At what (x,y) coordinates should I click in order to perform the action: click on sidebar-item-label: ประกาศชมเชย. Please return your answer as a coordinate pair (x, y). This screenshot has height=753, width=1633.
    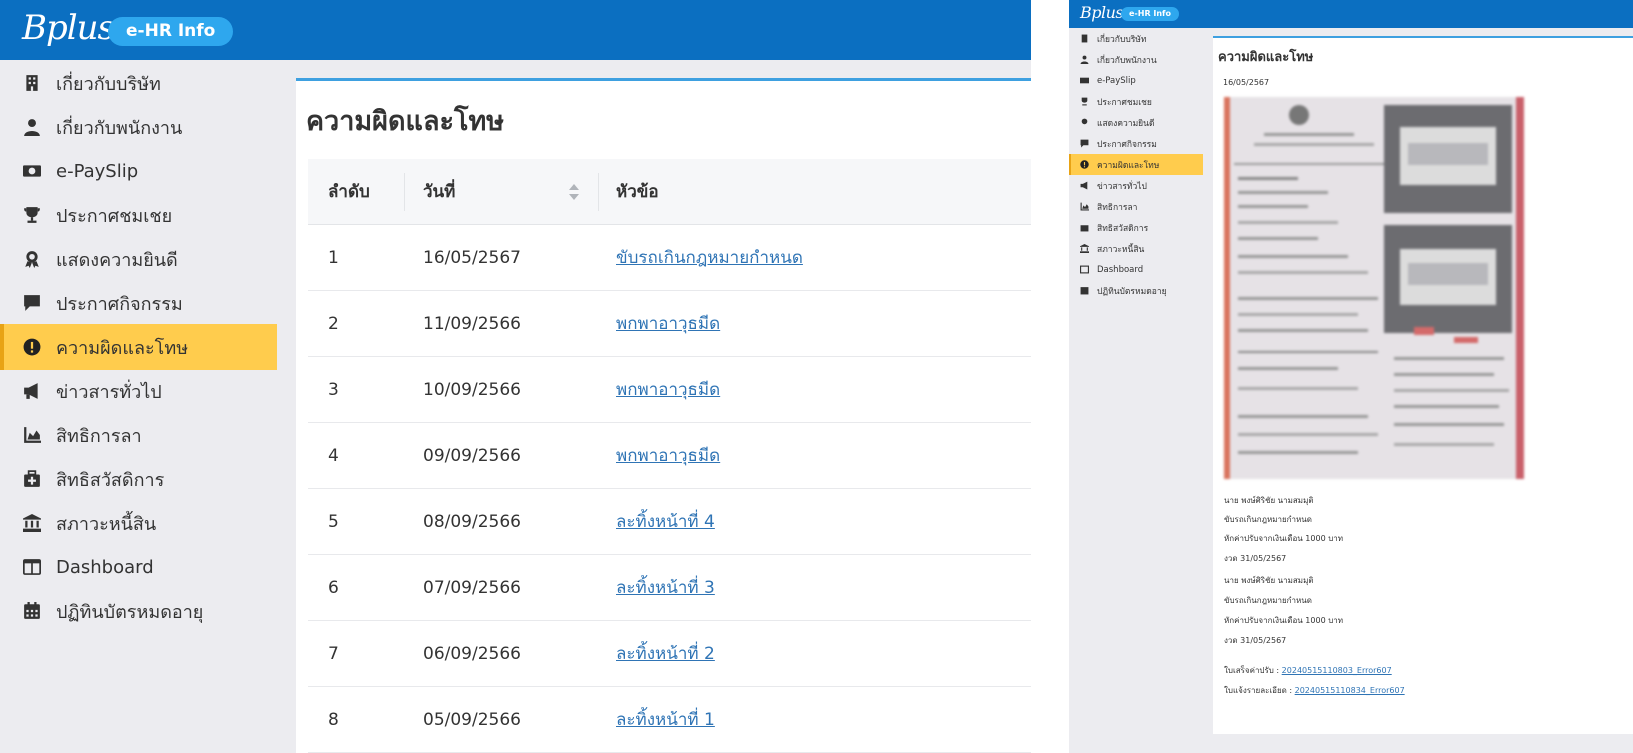
    Looking at the image, I should click on (114, 216).